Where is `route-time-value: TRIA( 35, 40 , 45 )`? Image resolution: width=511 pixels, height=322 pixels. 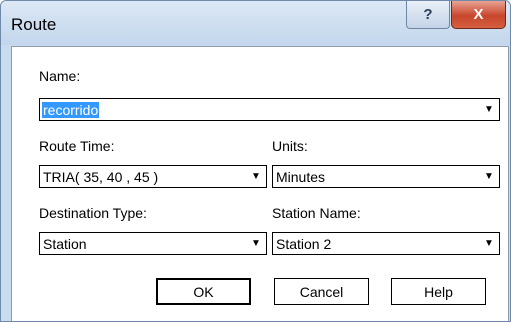 route-time-value: TRIA( 35, 40 , 45 ) is located at coordinates (101, 177).